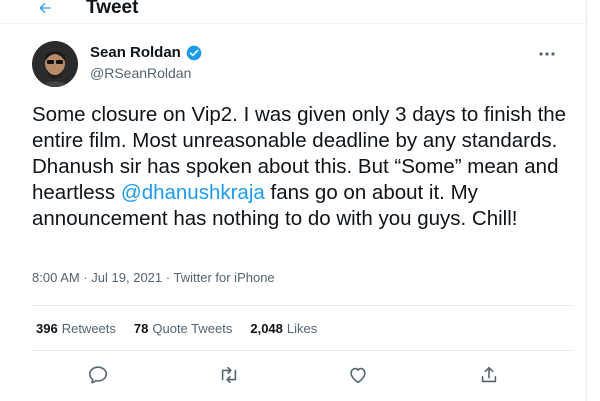  Describe the element at coordinates (547, 51) in the screenshot. I see `more-options-icon` at that location.